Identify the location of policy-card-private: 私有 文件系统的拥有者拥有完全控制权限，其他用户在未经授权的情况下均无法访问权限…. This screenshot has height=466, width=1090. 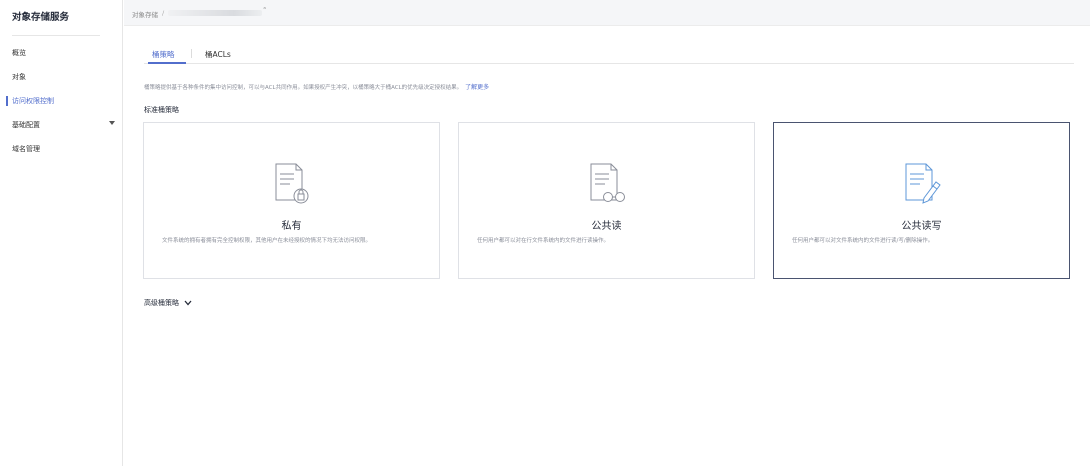
(291, 200).